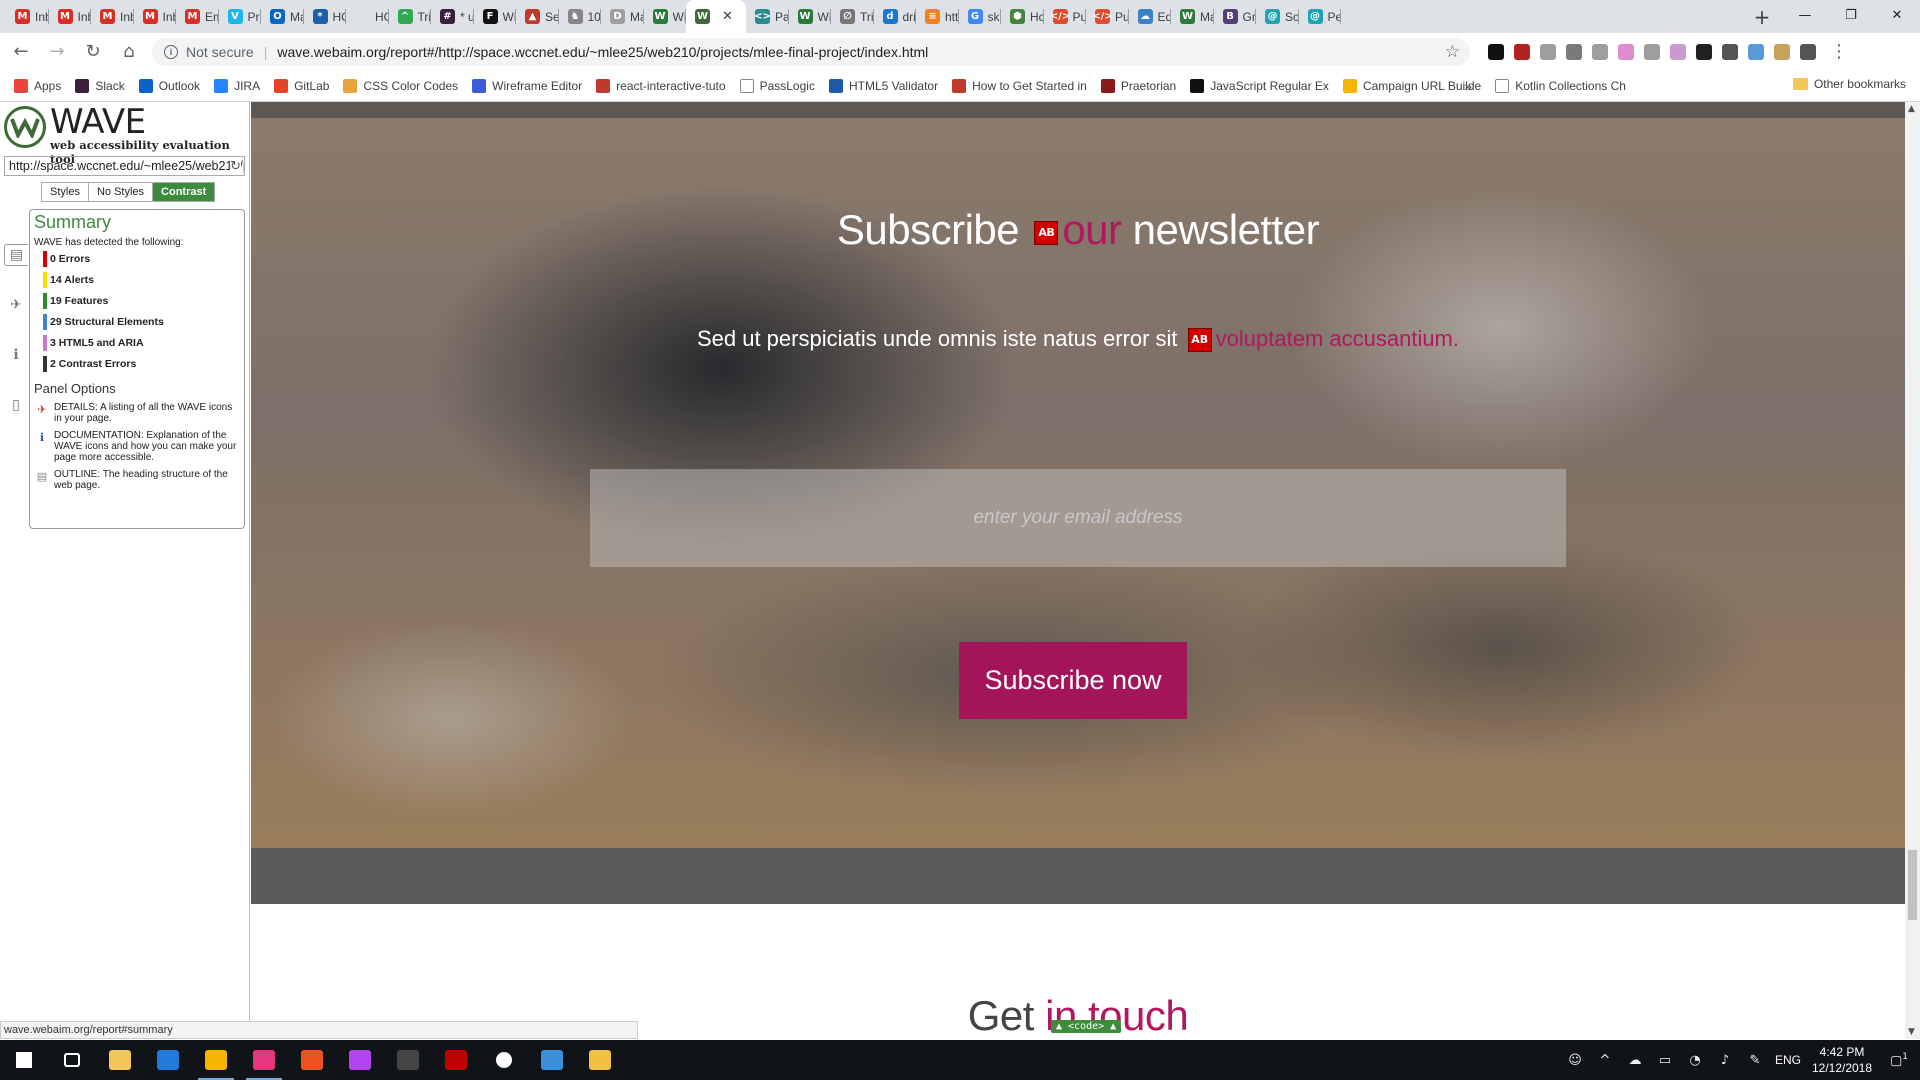 Image resolution: width=1920 pixels, height=1080 pixels. What do you see at coordinates (1849, 84) in the screenshot?
I see `other-bookmarks: Other bookmarks` at bounding box center [1849, 84].